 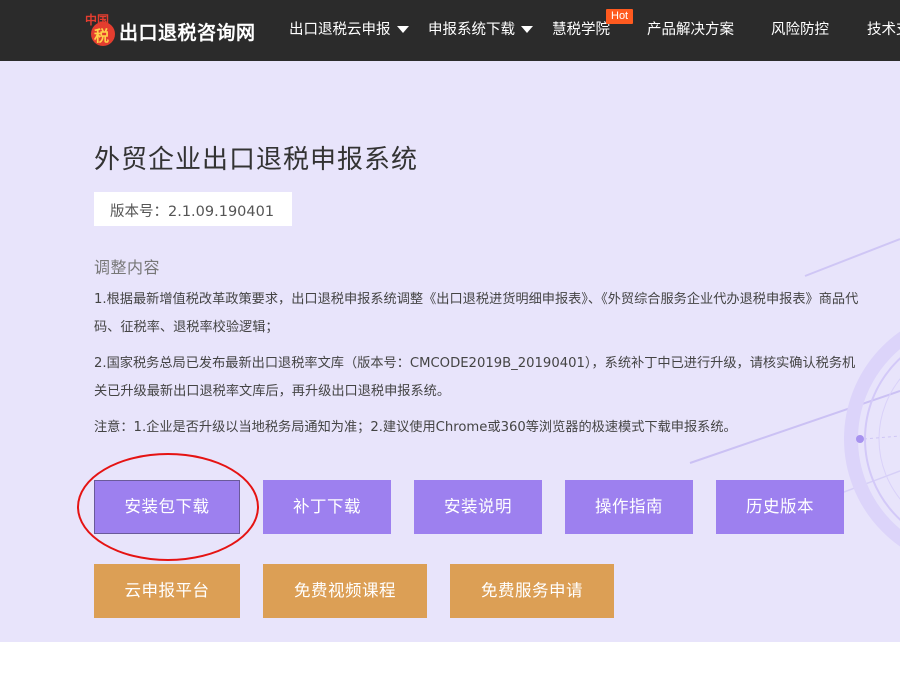 I want to click on nav-item-cloud-declaration: 出口退税云申报, so click(x=349, y=30).